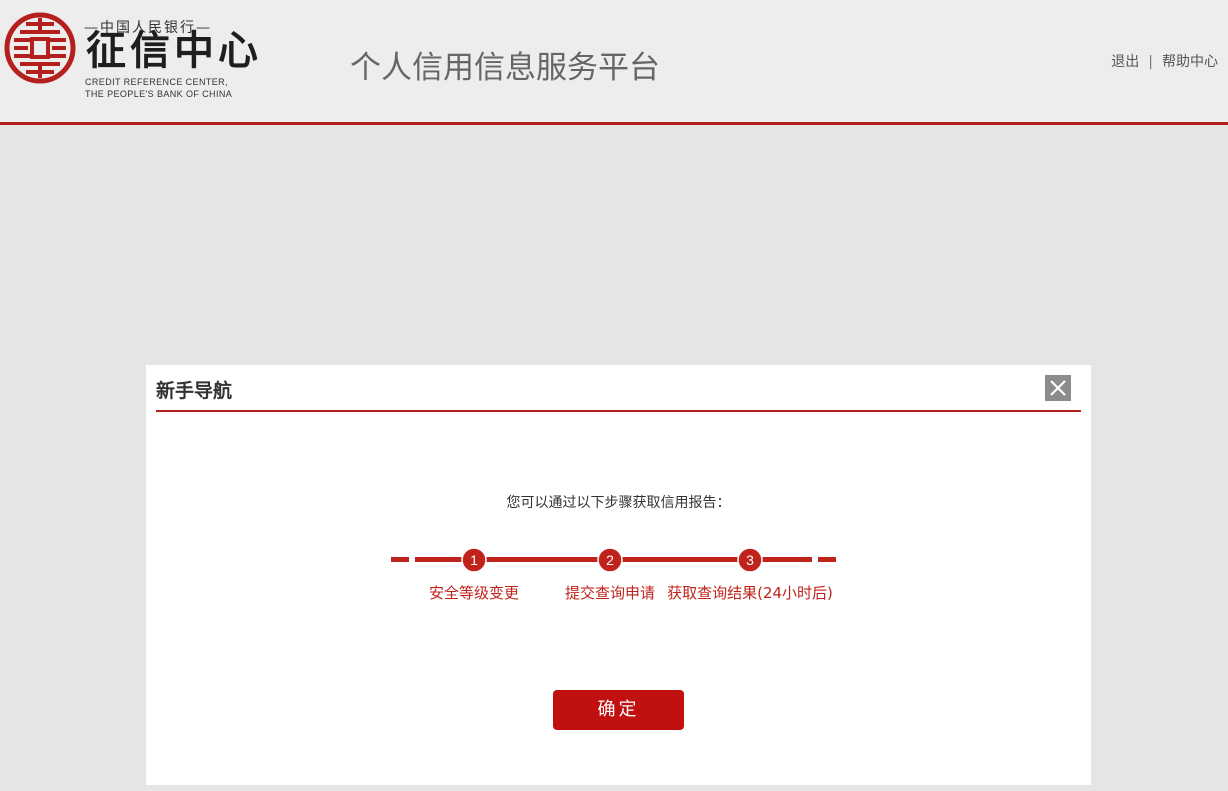  I want to click on steps-track: 1 2 3, so click(613, 560).